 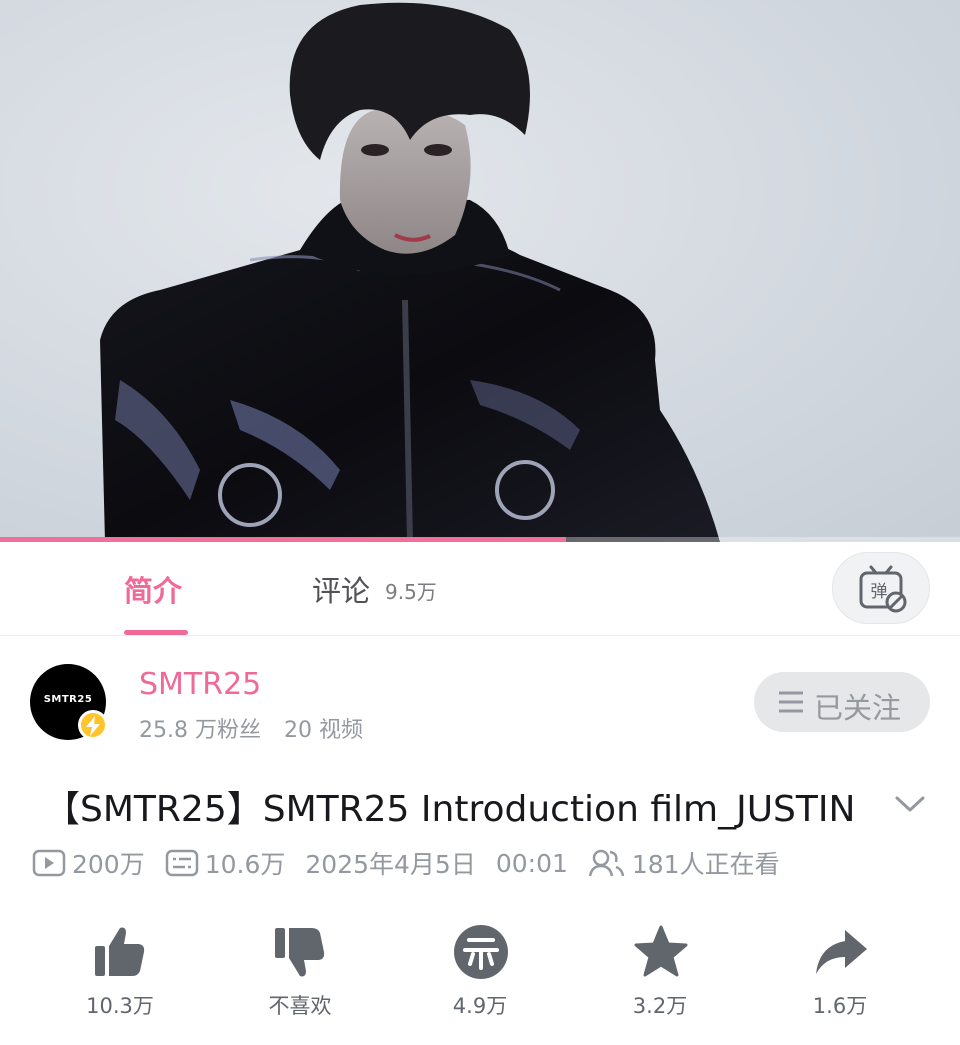 What do you see at coordinates (300, 952) in the screenshot?
I see `thumbs-down-icon` at bounding box center [300, 952].